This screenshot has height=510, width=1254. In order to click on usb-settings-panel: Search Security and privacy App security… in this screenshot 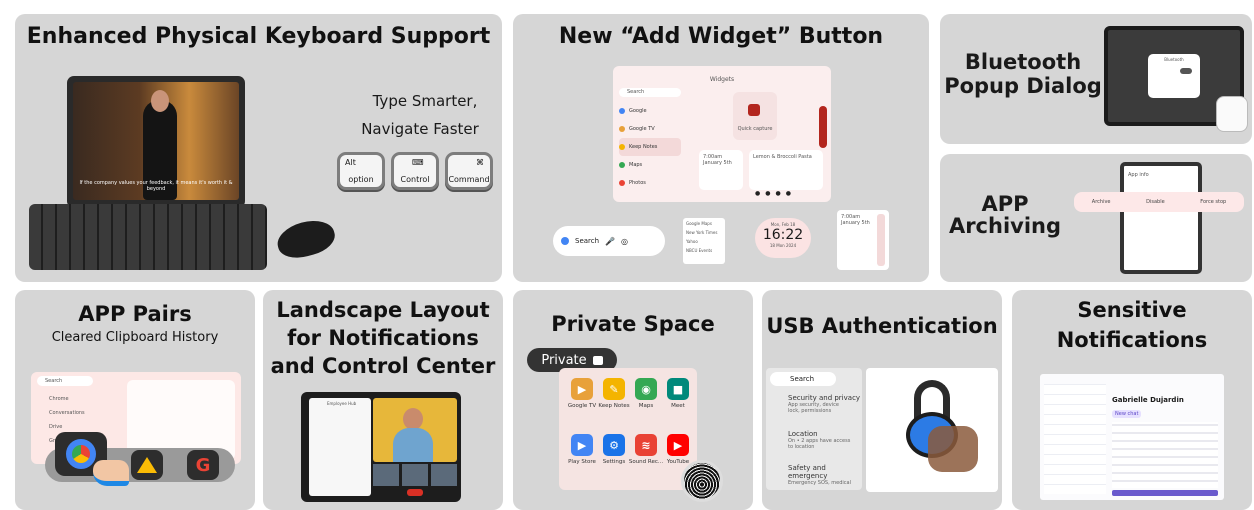, I will do `click(814, 429)`.